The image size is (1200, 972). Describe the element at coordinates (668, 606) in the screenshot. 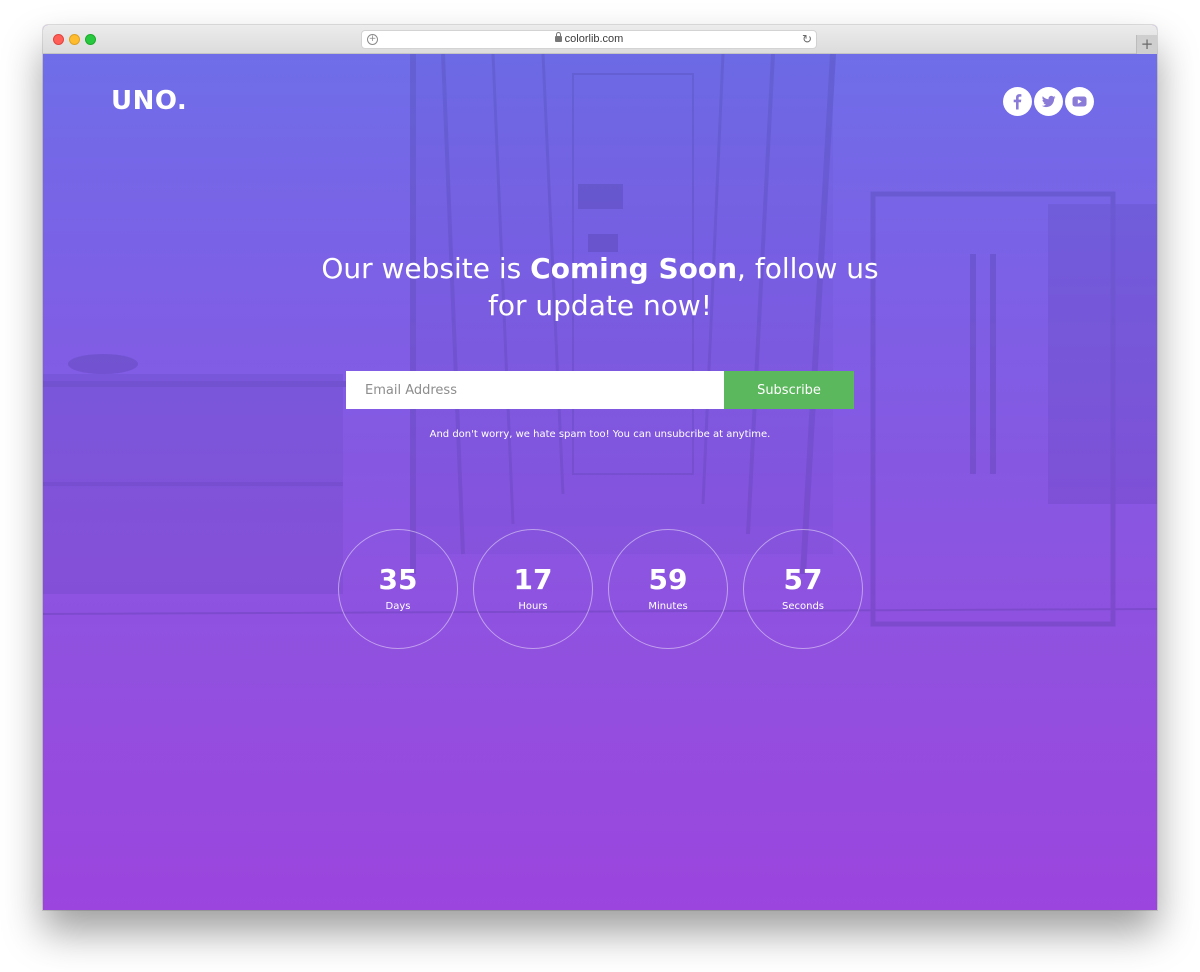

I see `countdown-minutes-label: Minutes` at that location.